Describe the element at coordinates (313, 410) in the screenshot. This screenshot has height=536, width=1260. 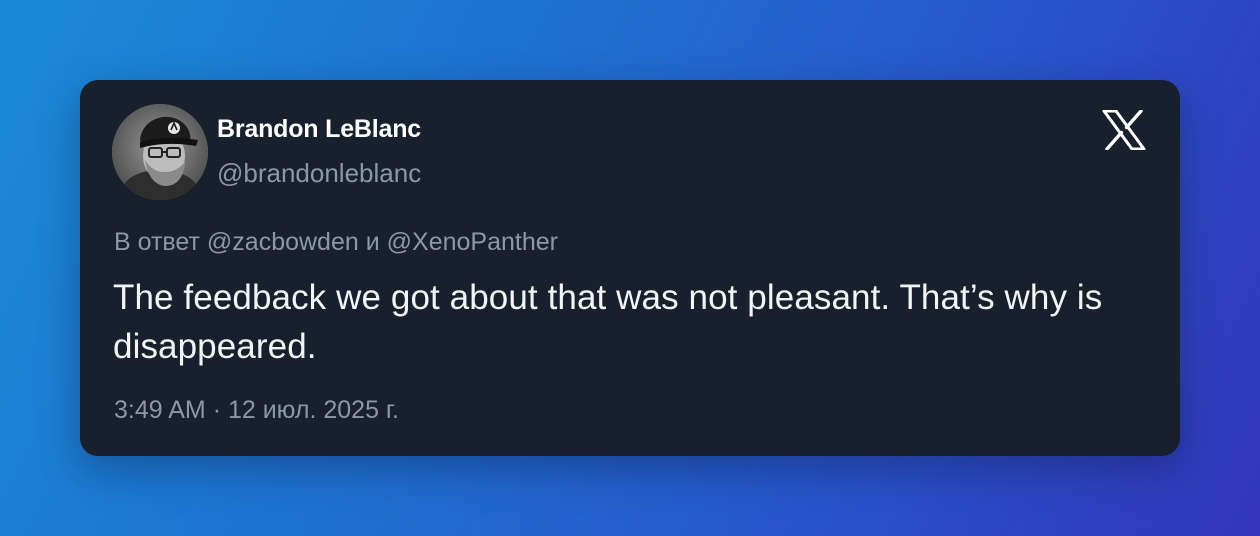
I see `tweet-date: 12 июл. 2025 г.` at that location.